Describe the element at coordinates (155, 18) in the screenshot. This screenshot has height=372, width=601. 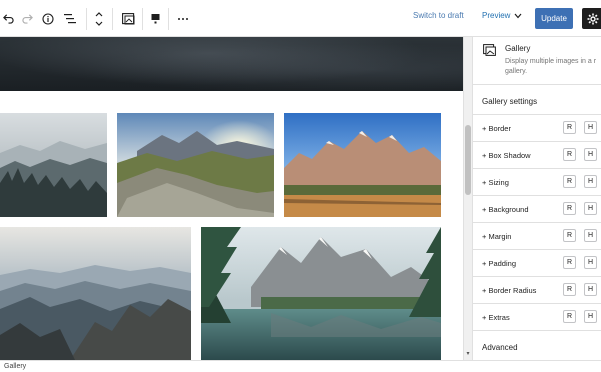
I see `align-icon` at that location.